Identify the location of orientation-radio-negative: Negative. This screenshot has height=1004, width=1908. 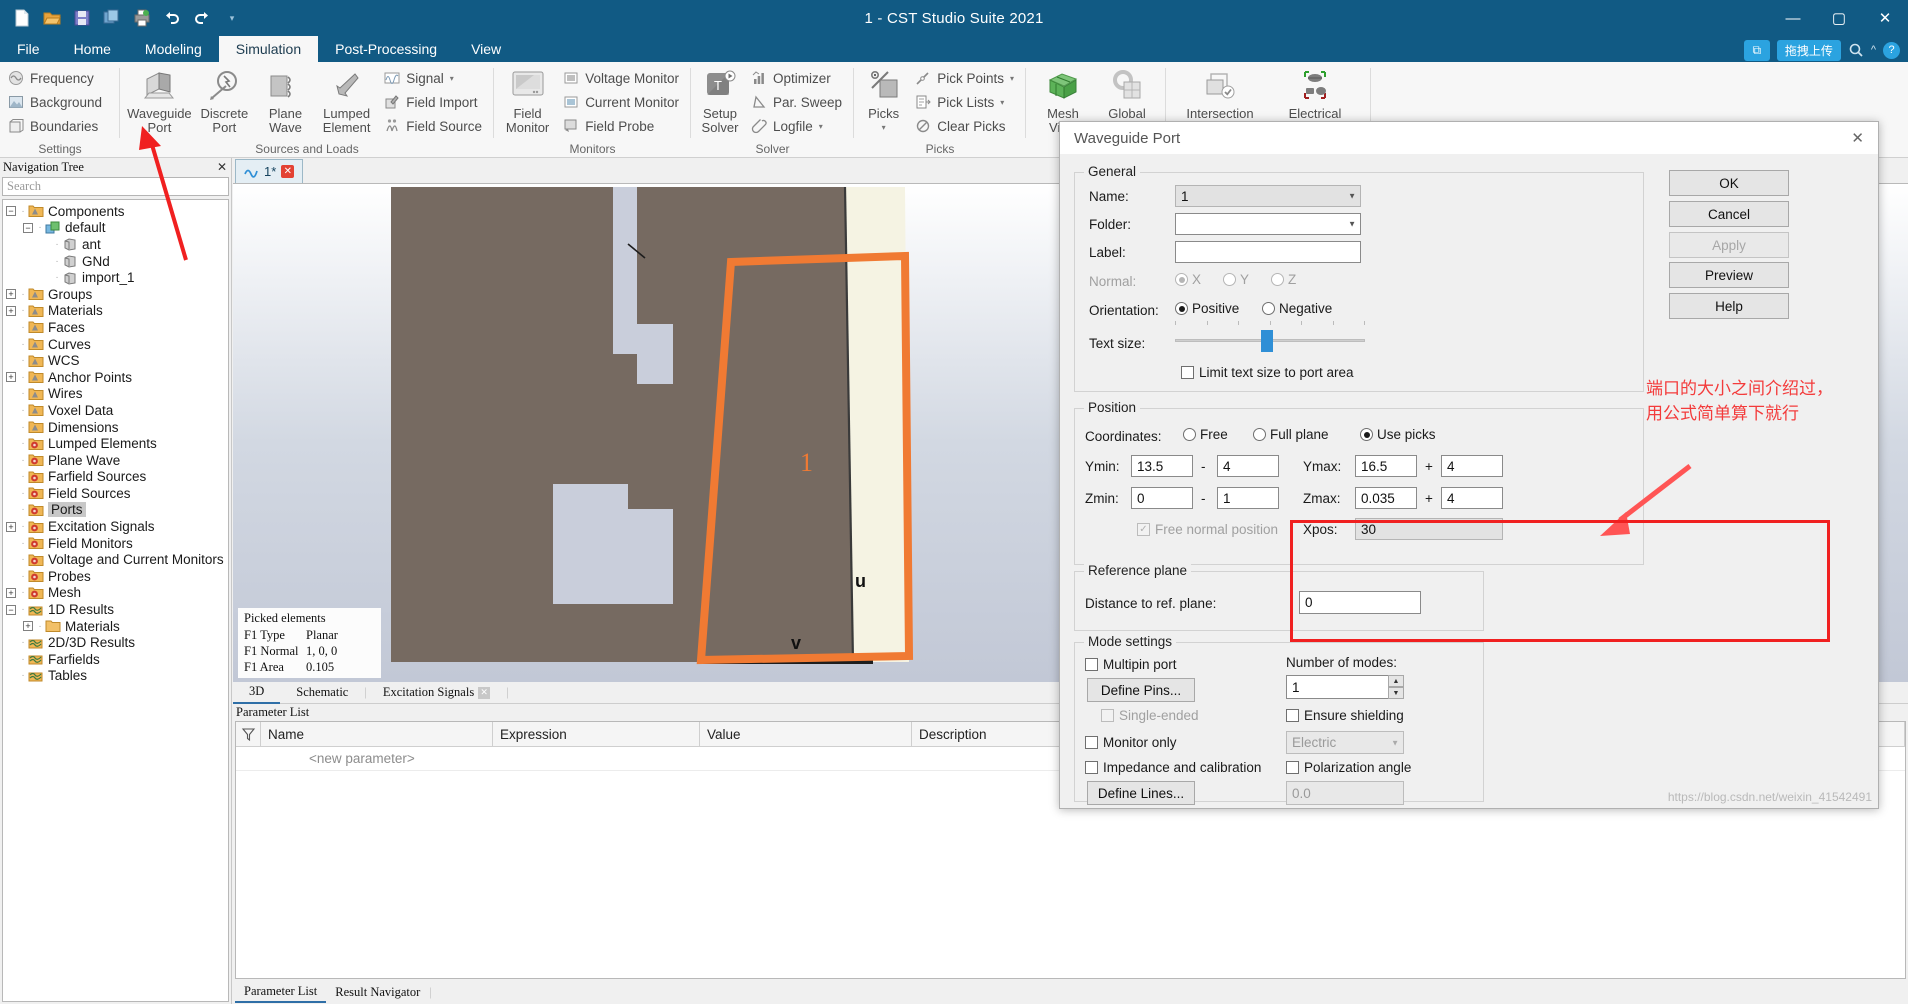
(1297, 308).